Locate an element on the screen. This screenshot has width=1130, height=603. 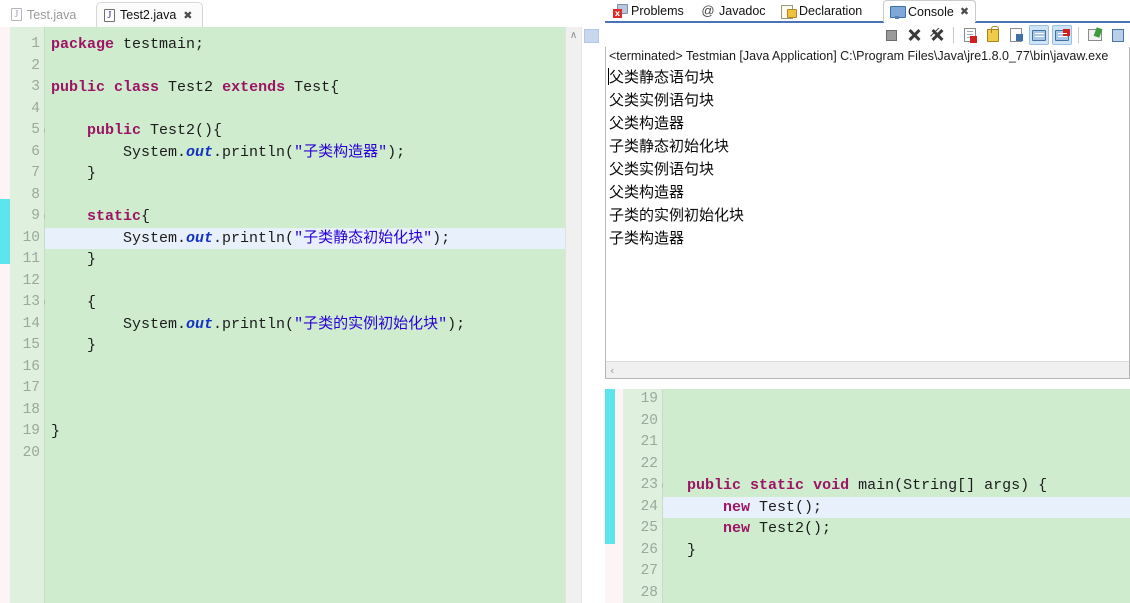
show-console-on-error-button is located at coordinates (1062, 35).